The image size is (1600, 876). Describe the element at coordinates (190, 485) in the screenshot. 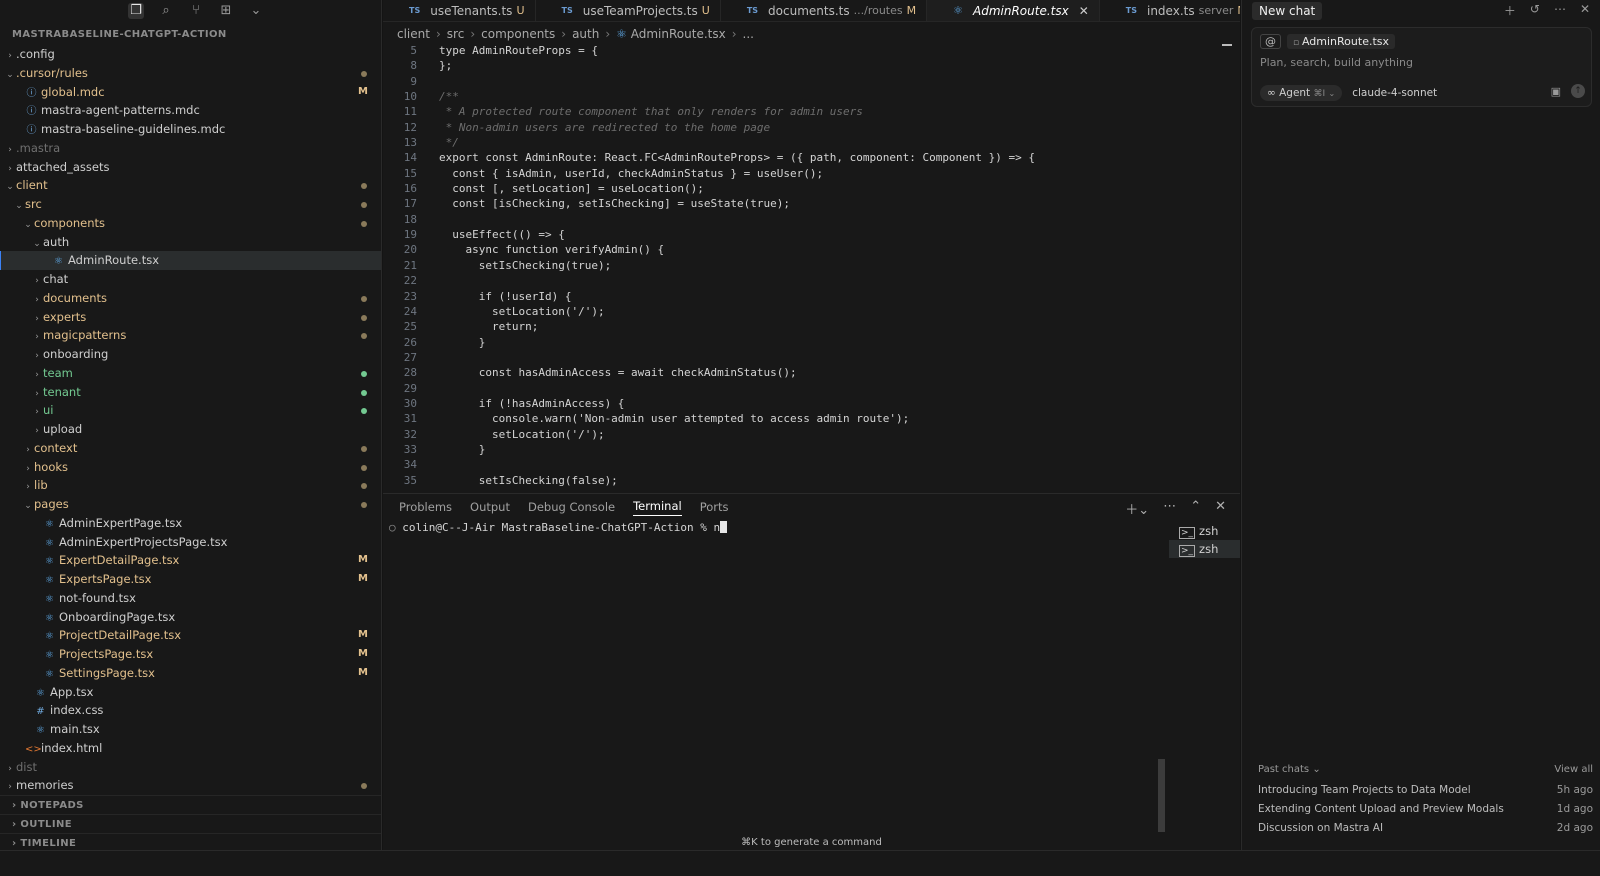

I see `tree-folder: › lib` at that location.